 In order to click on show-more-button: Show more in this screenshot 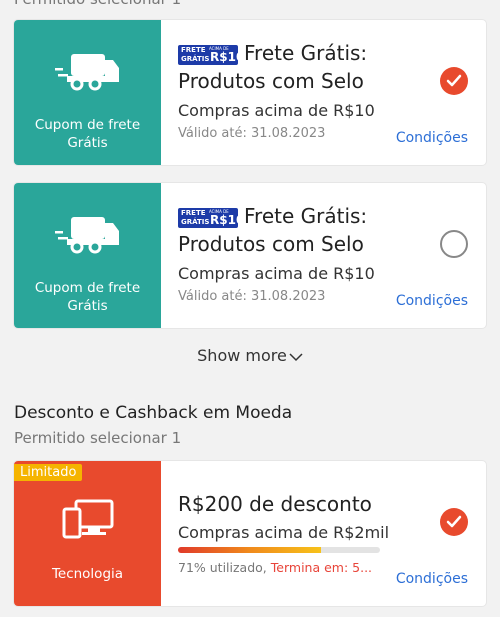, I will do `click(250, 356)`.